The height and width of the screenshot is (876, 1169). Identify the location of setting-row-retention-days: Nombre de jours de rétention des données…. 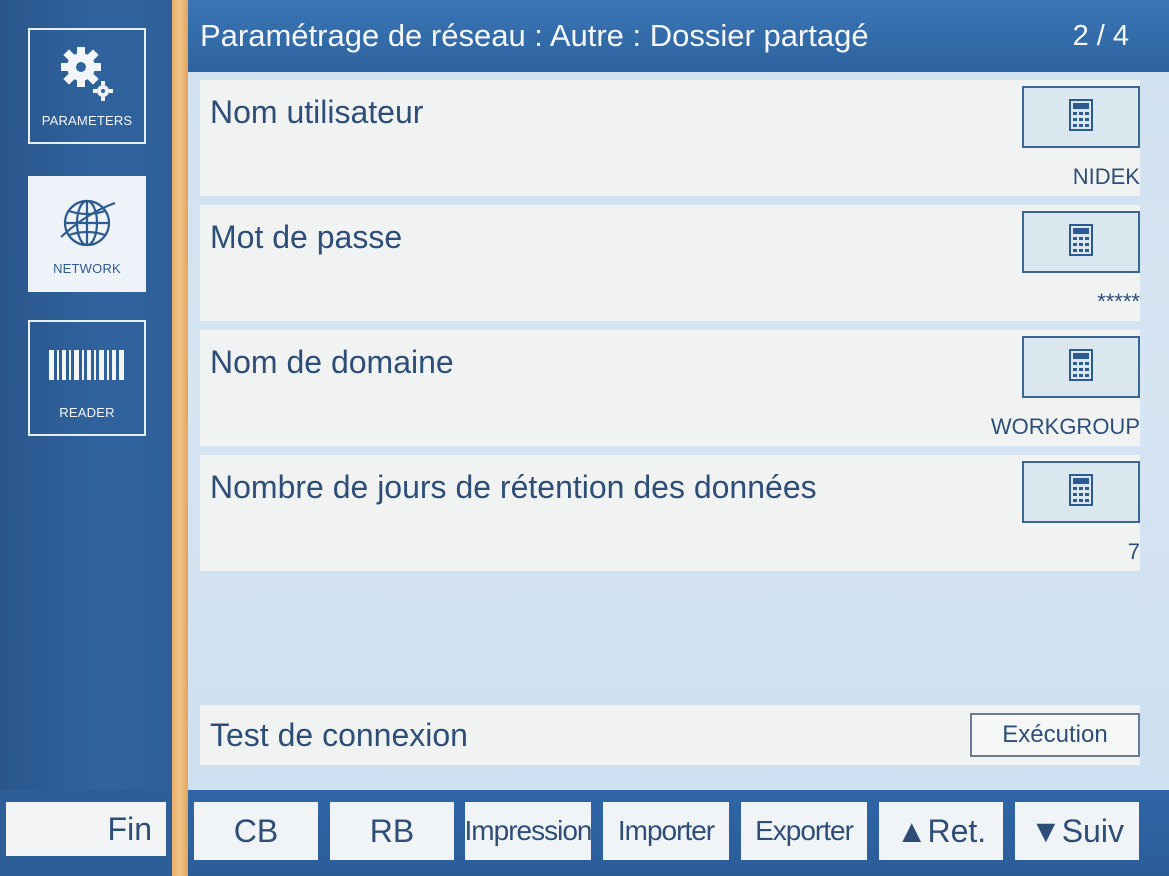
(670, 513).